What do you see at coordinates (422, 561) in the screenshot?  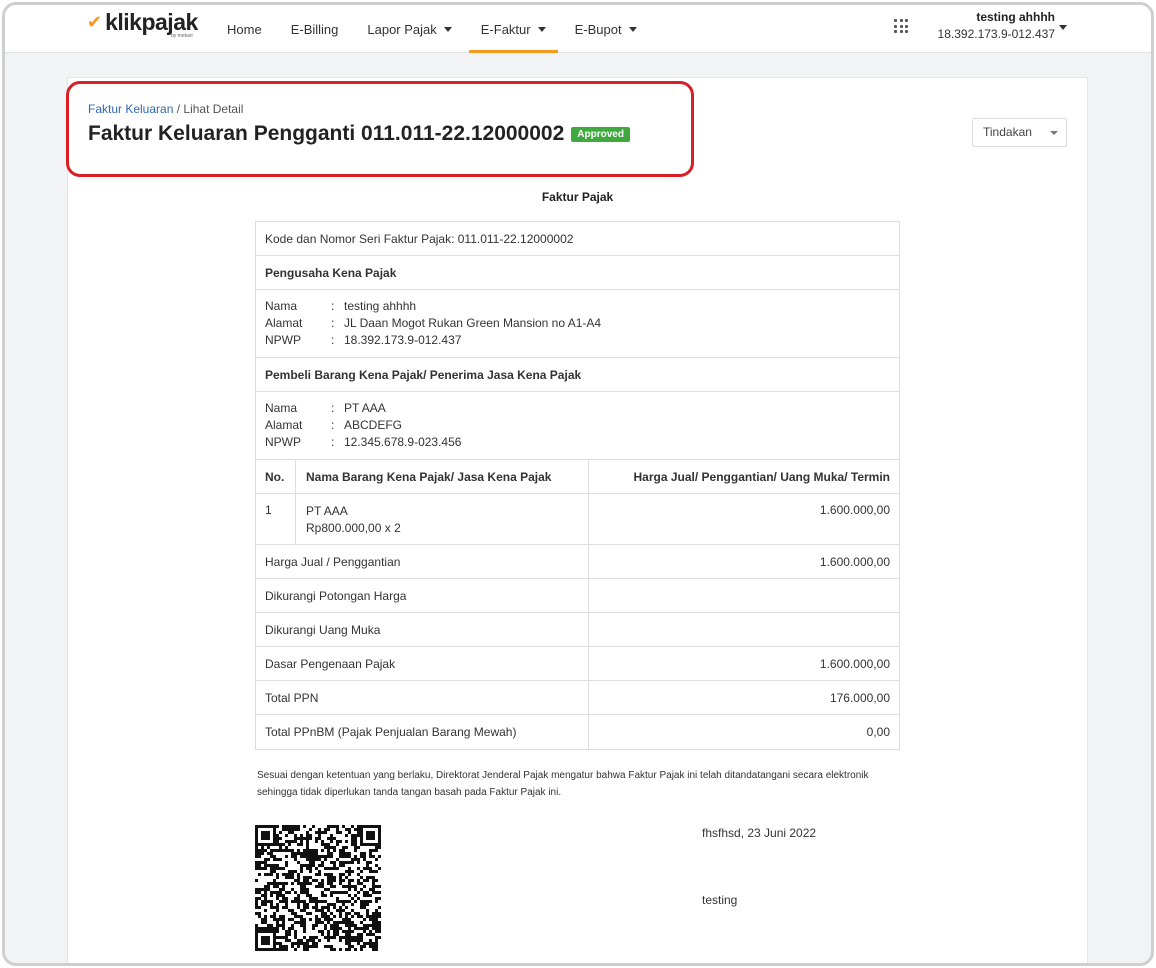 I see `summary-label: Harga Jual / Penggantian` at bounding box center [422, 561].